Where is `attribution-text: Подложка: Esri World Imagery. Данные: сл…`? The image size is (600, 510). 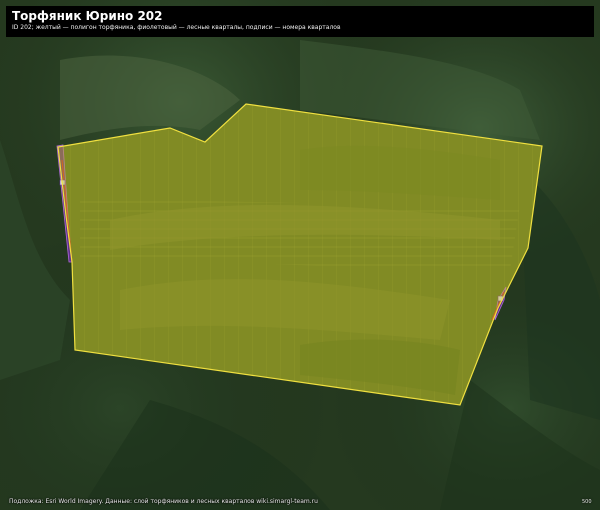 attribution-text: Подложка: Esri World Imagery. Данные: сл… is located at coordinates (163, 501).